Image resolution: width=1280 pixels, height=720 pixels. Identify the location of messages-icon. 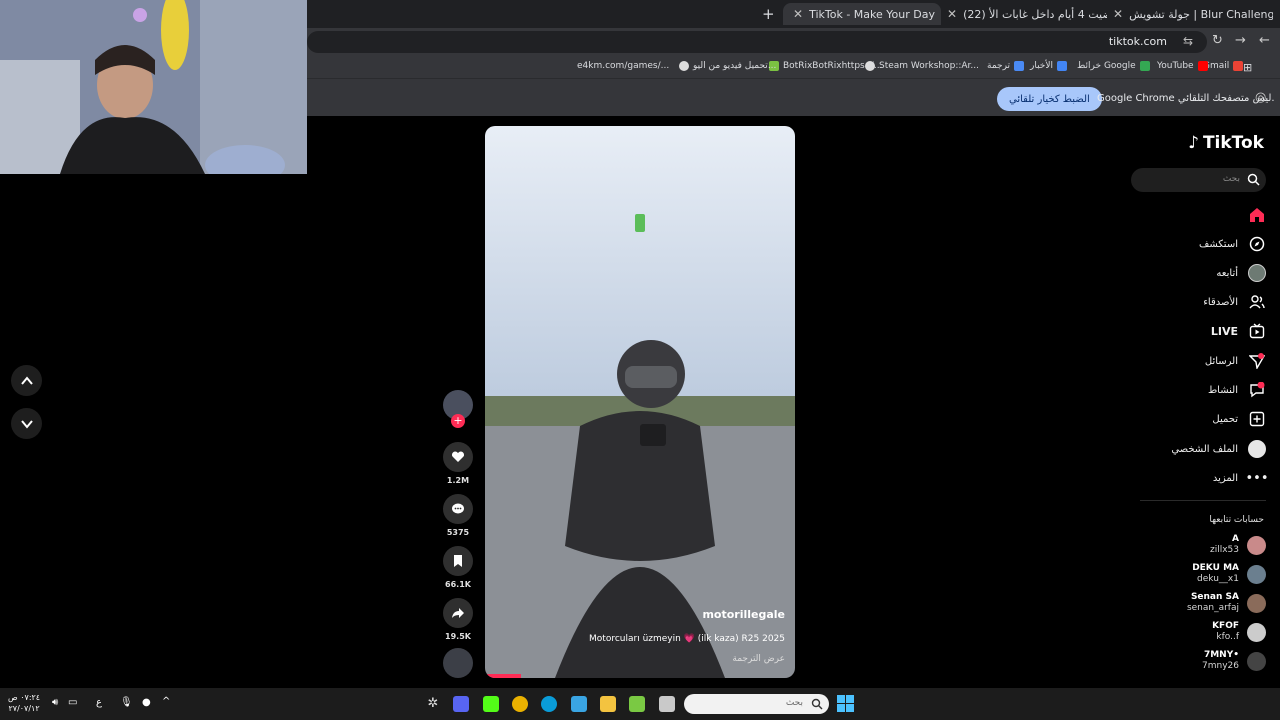
(1257, 361).